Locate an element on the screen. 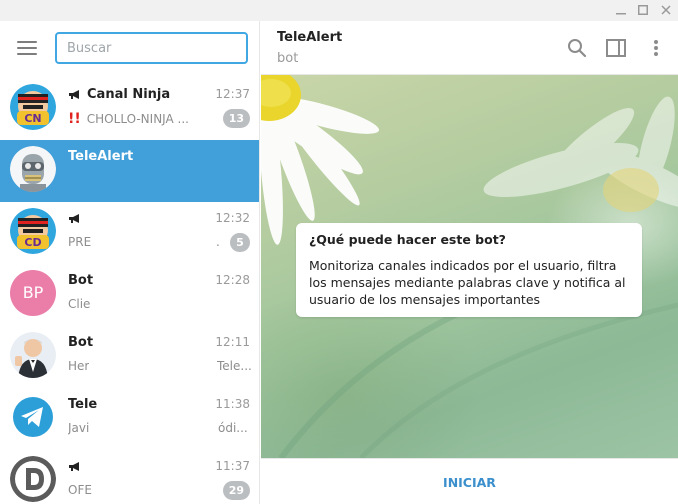  chat-time: 12:37 is located at coordinates (232, 94).